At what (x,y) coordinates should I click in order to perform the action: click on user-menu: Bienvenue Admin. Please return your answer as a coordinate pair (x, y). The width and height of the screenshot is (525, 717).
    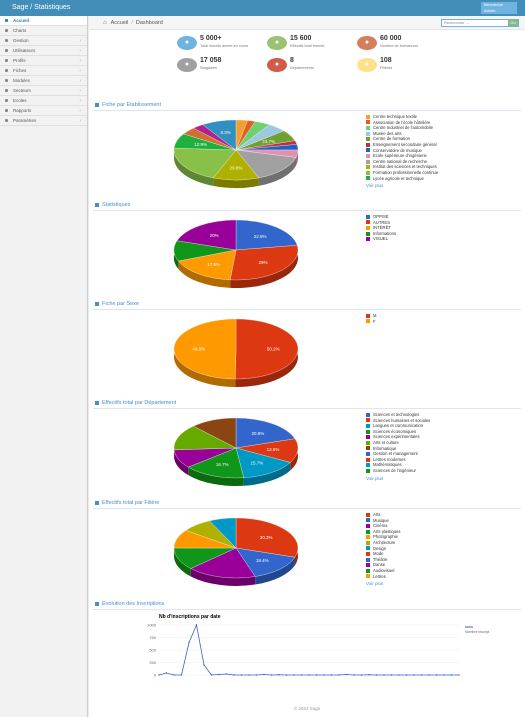
    Looking at the image, I should click on (499, 8).